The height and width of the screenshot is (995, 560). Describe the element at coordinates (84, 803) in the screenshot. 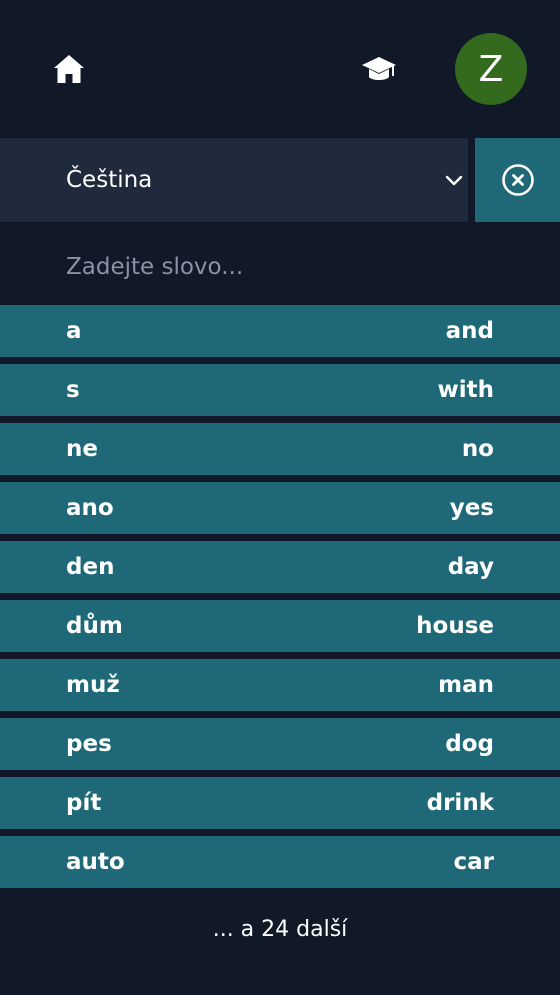

I see `word-source: pít` at that location.